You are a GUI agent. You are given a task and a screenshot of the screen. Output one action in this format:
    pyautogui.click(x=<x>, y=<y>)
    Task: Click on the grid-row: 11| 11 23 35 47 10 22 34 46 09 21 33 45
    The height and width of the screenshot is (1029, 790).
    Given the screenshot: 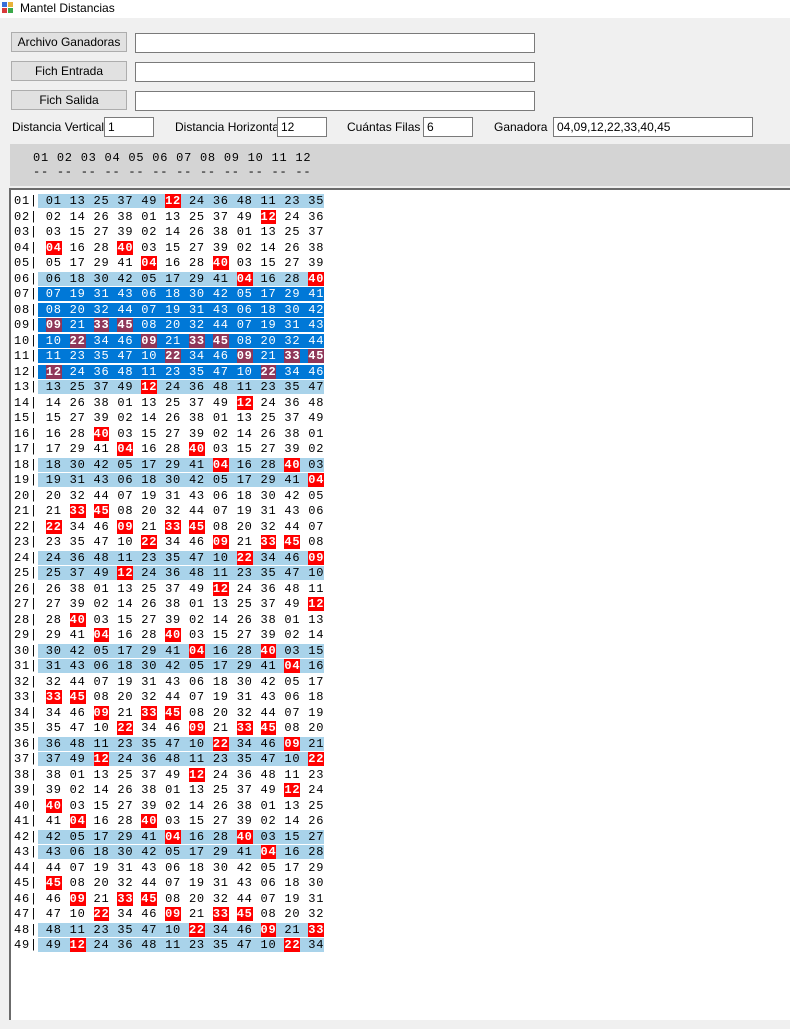 What is the action you would take?
    pyautogui.click(x=169, y=356)
    